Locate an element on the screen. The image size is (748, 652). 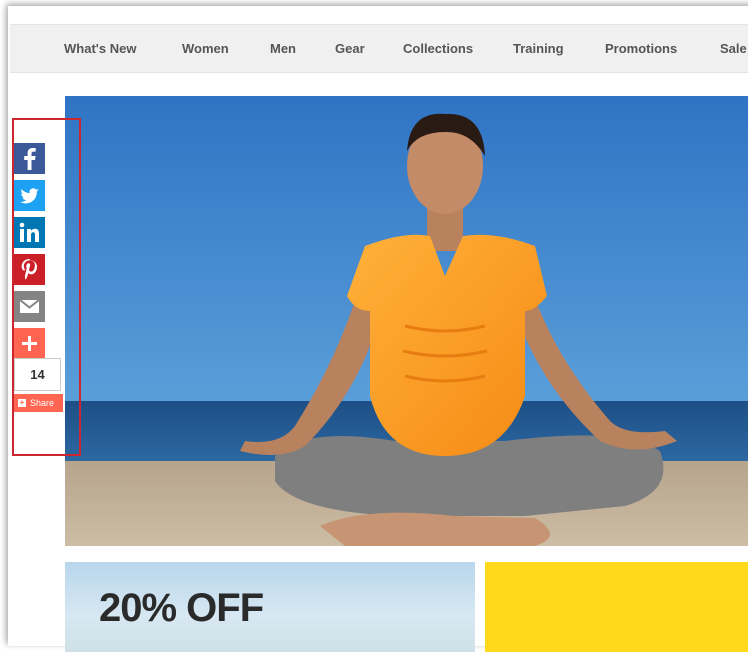
share-pinterest-button is located at coordinates (29, 269).